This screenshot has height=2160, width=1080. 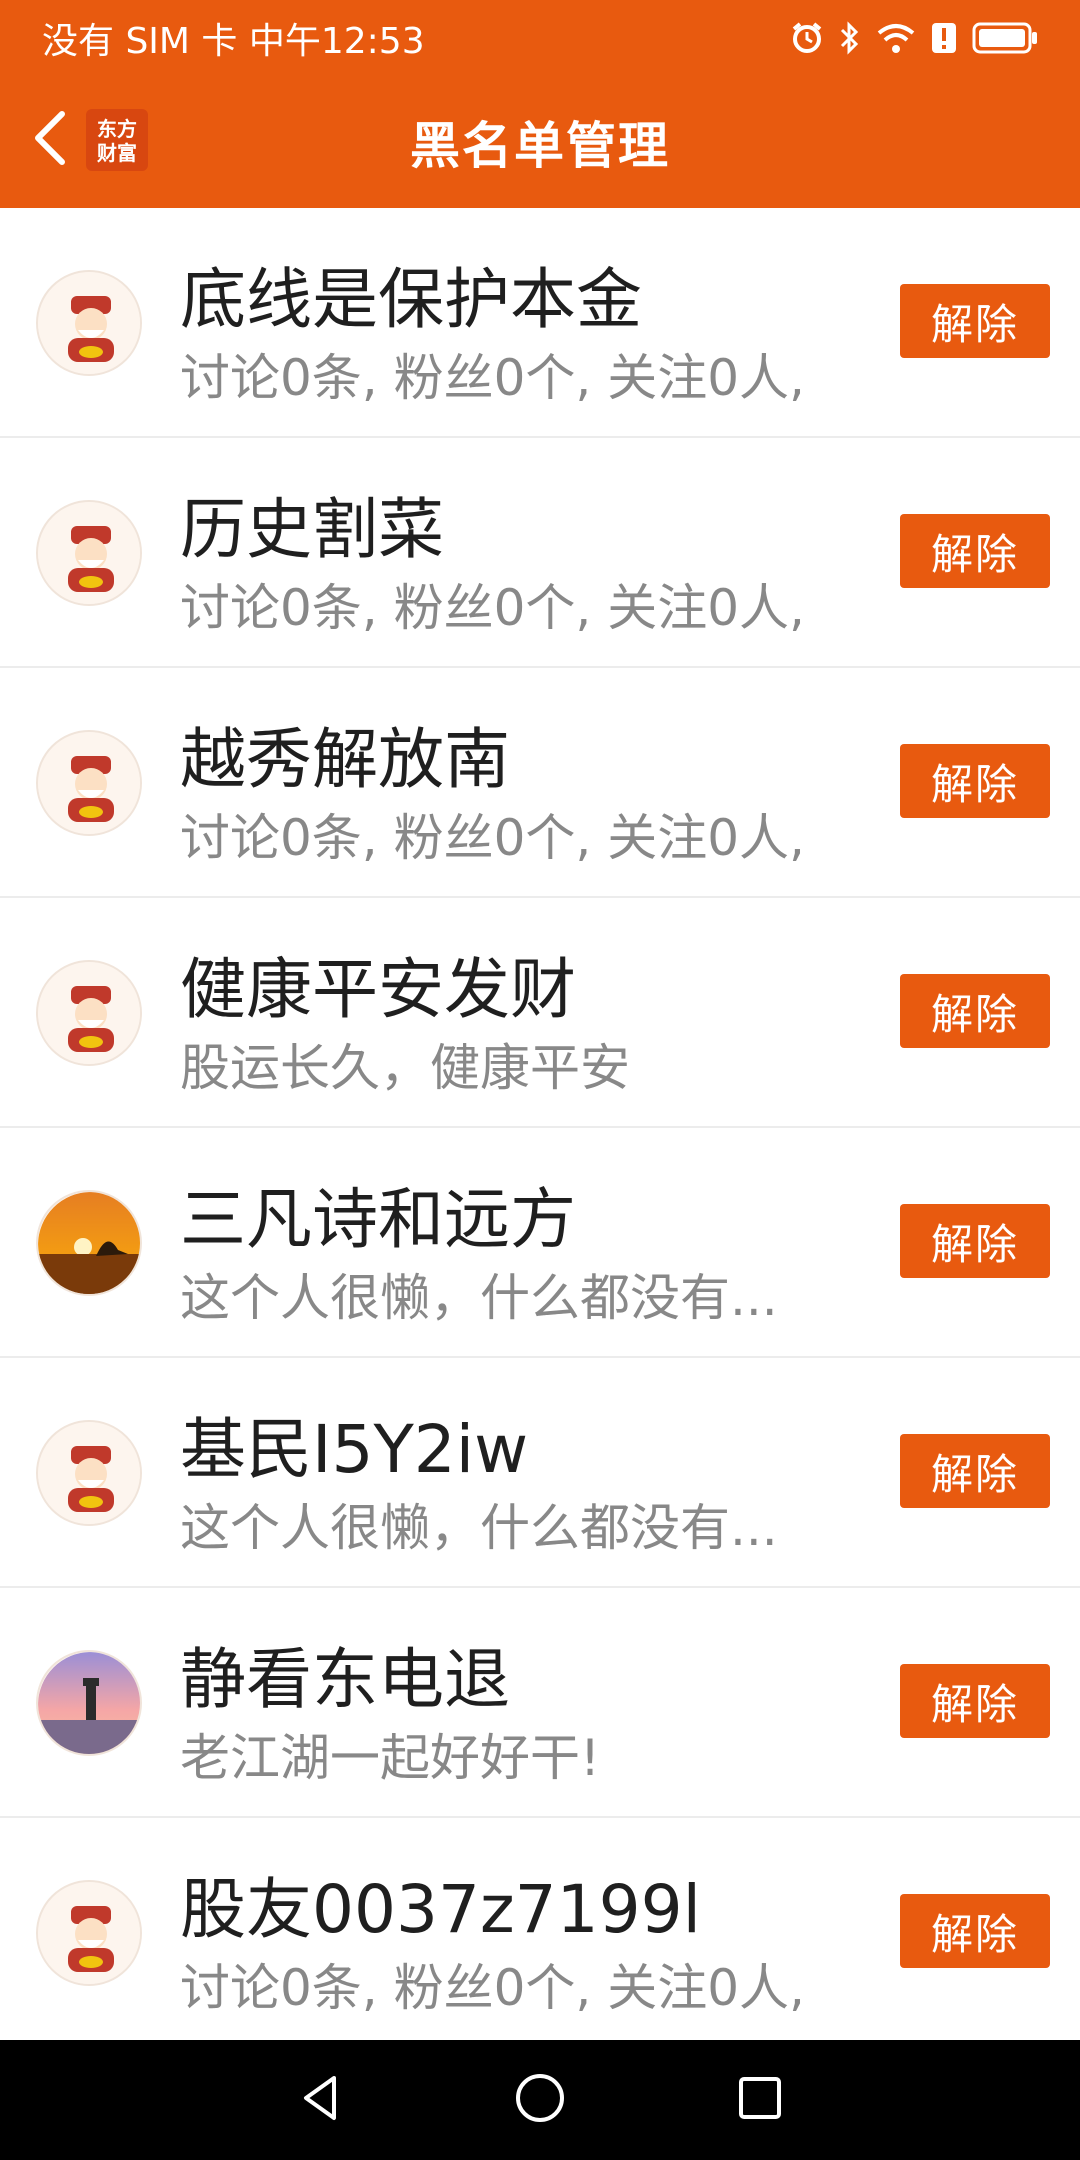 What do you see at coordinates (345, 759) in the screenshot?
I see `user-name: 越秀解放南` at bounding box center [345, 759].